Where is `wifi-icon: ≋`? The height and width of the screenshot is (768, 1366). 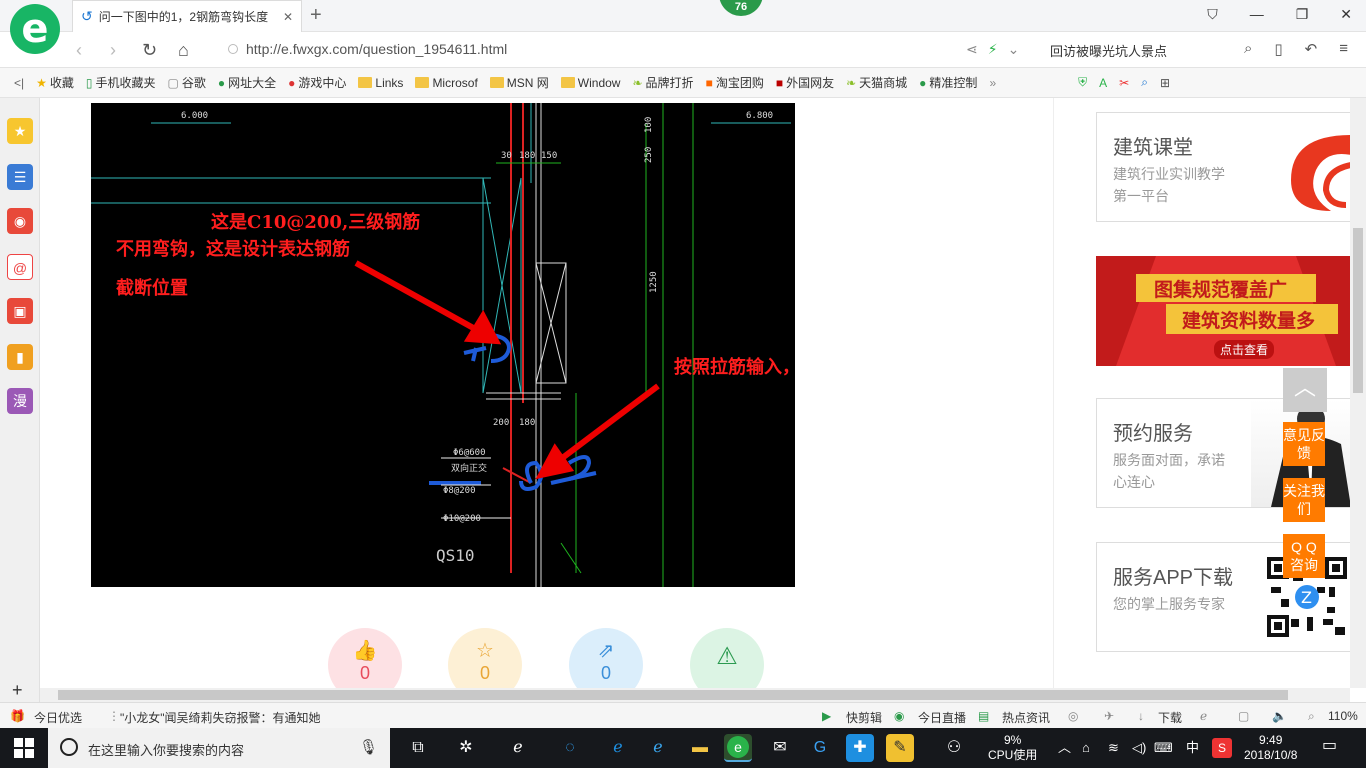
wifi-icon: ≋ is located at coordinates (1113, 747).